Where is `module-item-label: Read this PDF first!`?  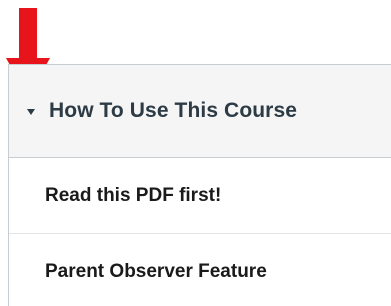 module-item-label: Read this PDF first! is located at coordinates (133, 196).